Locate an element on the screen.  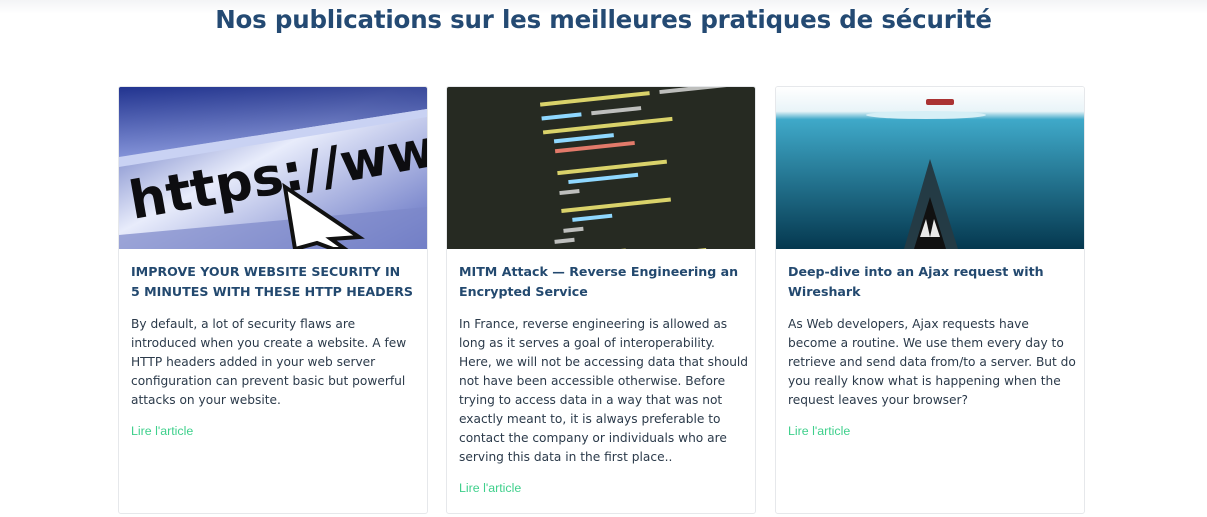
shark-underwater-image is located at coordinates (930, 168).